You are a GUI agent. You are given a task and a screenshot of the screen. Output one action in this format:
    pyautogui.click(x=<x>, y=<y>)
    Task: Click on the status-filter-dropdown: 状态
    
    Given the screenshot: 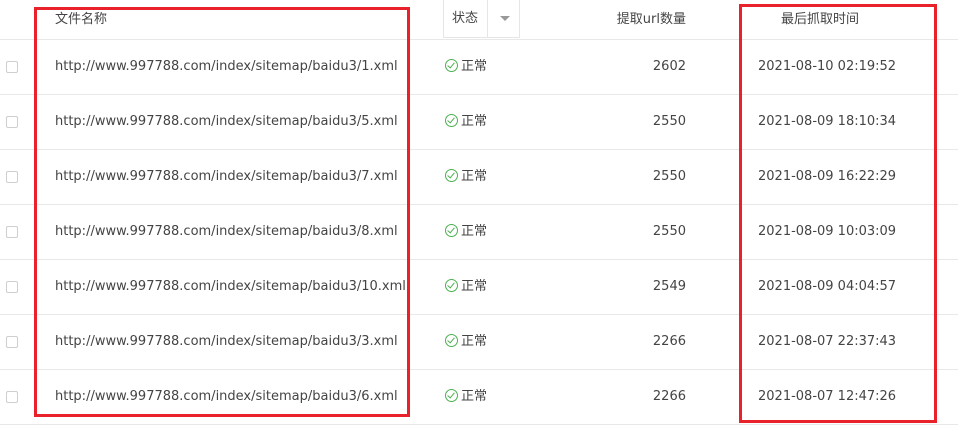 What is the action you would take?
    pyautogui.click(x=481, y=19)
    